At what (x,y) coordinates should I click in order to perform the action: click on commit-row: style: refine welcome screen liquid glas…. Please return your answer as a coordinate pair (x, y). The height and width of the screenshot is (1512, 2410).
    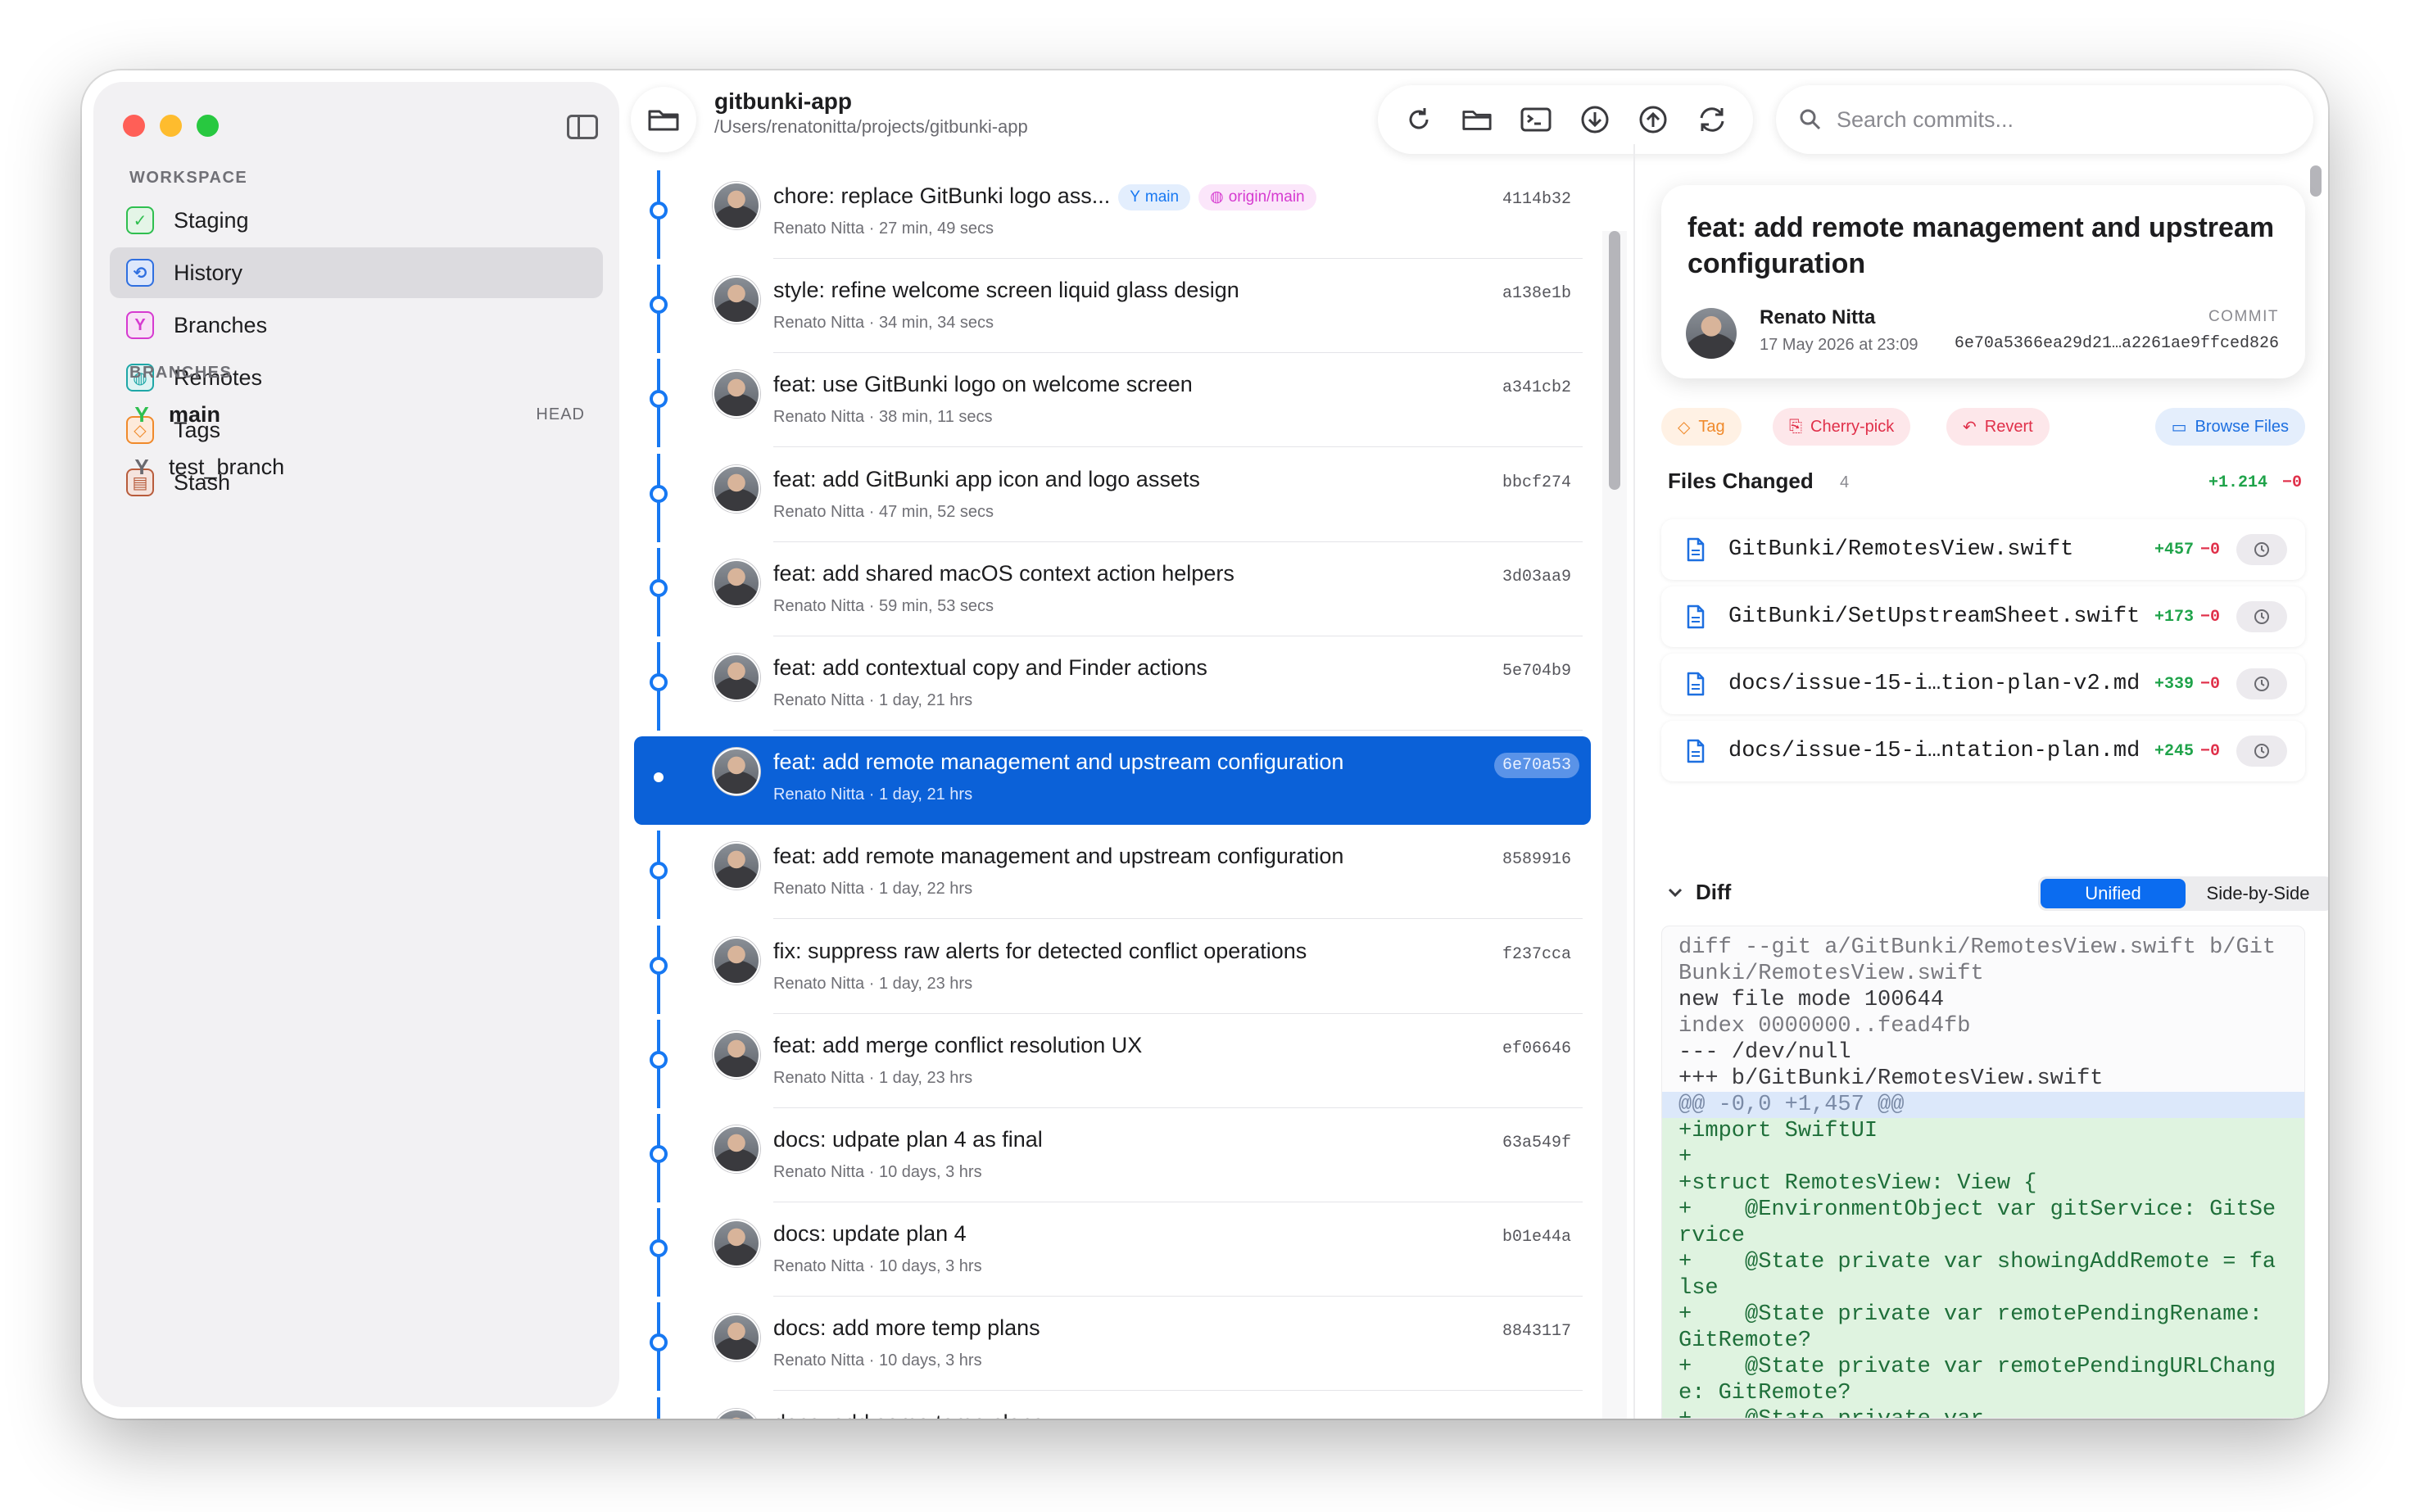
    Looking at the image, I should click on (1112, 309).